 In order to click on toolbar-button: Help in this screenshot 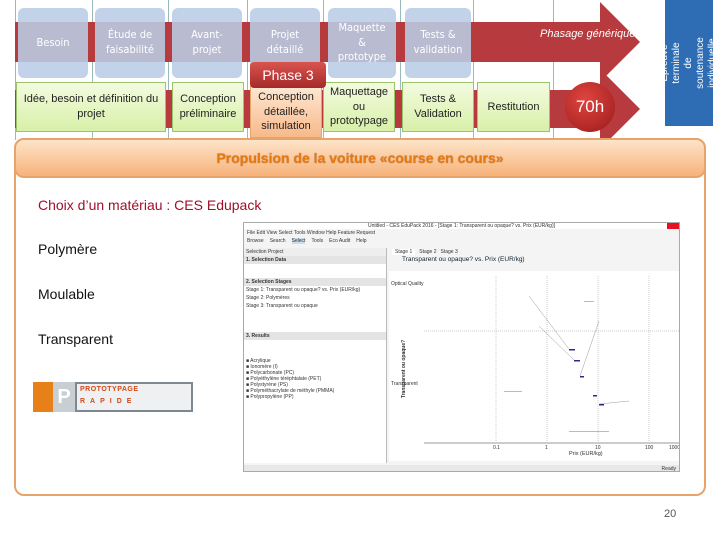, I will do `click(361, 241)`.